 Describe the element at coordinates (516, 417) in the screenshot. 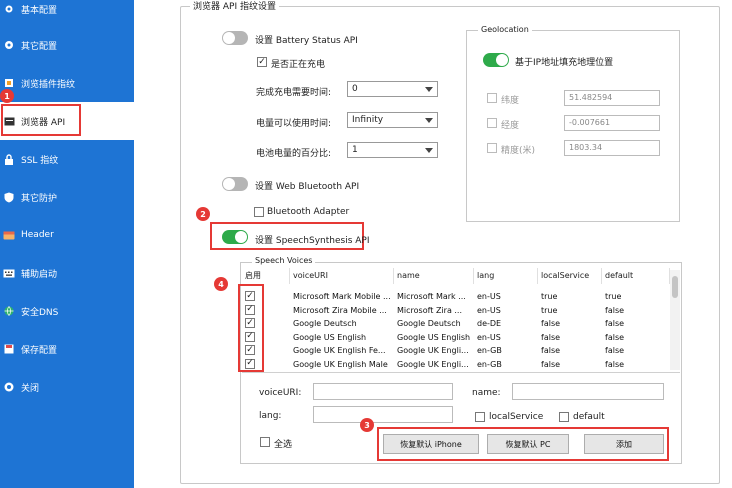

I see `localservice-label: localService` at that location.